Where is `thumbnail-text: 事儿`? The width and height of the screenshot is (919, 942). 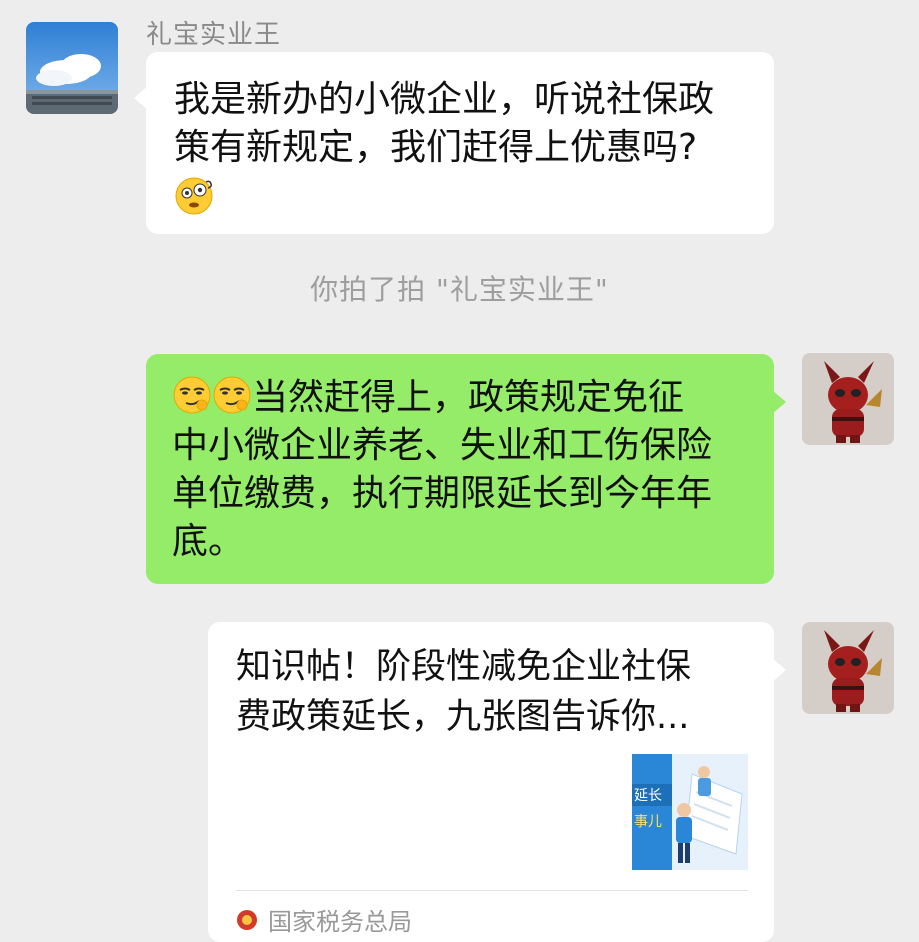
thumbnail-text: 事儿 is located at coordinates (648, 822).